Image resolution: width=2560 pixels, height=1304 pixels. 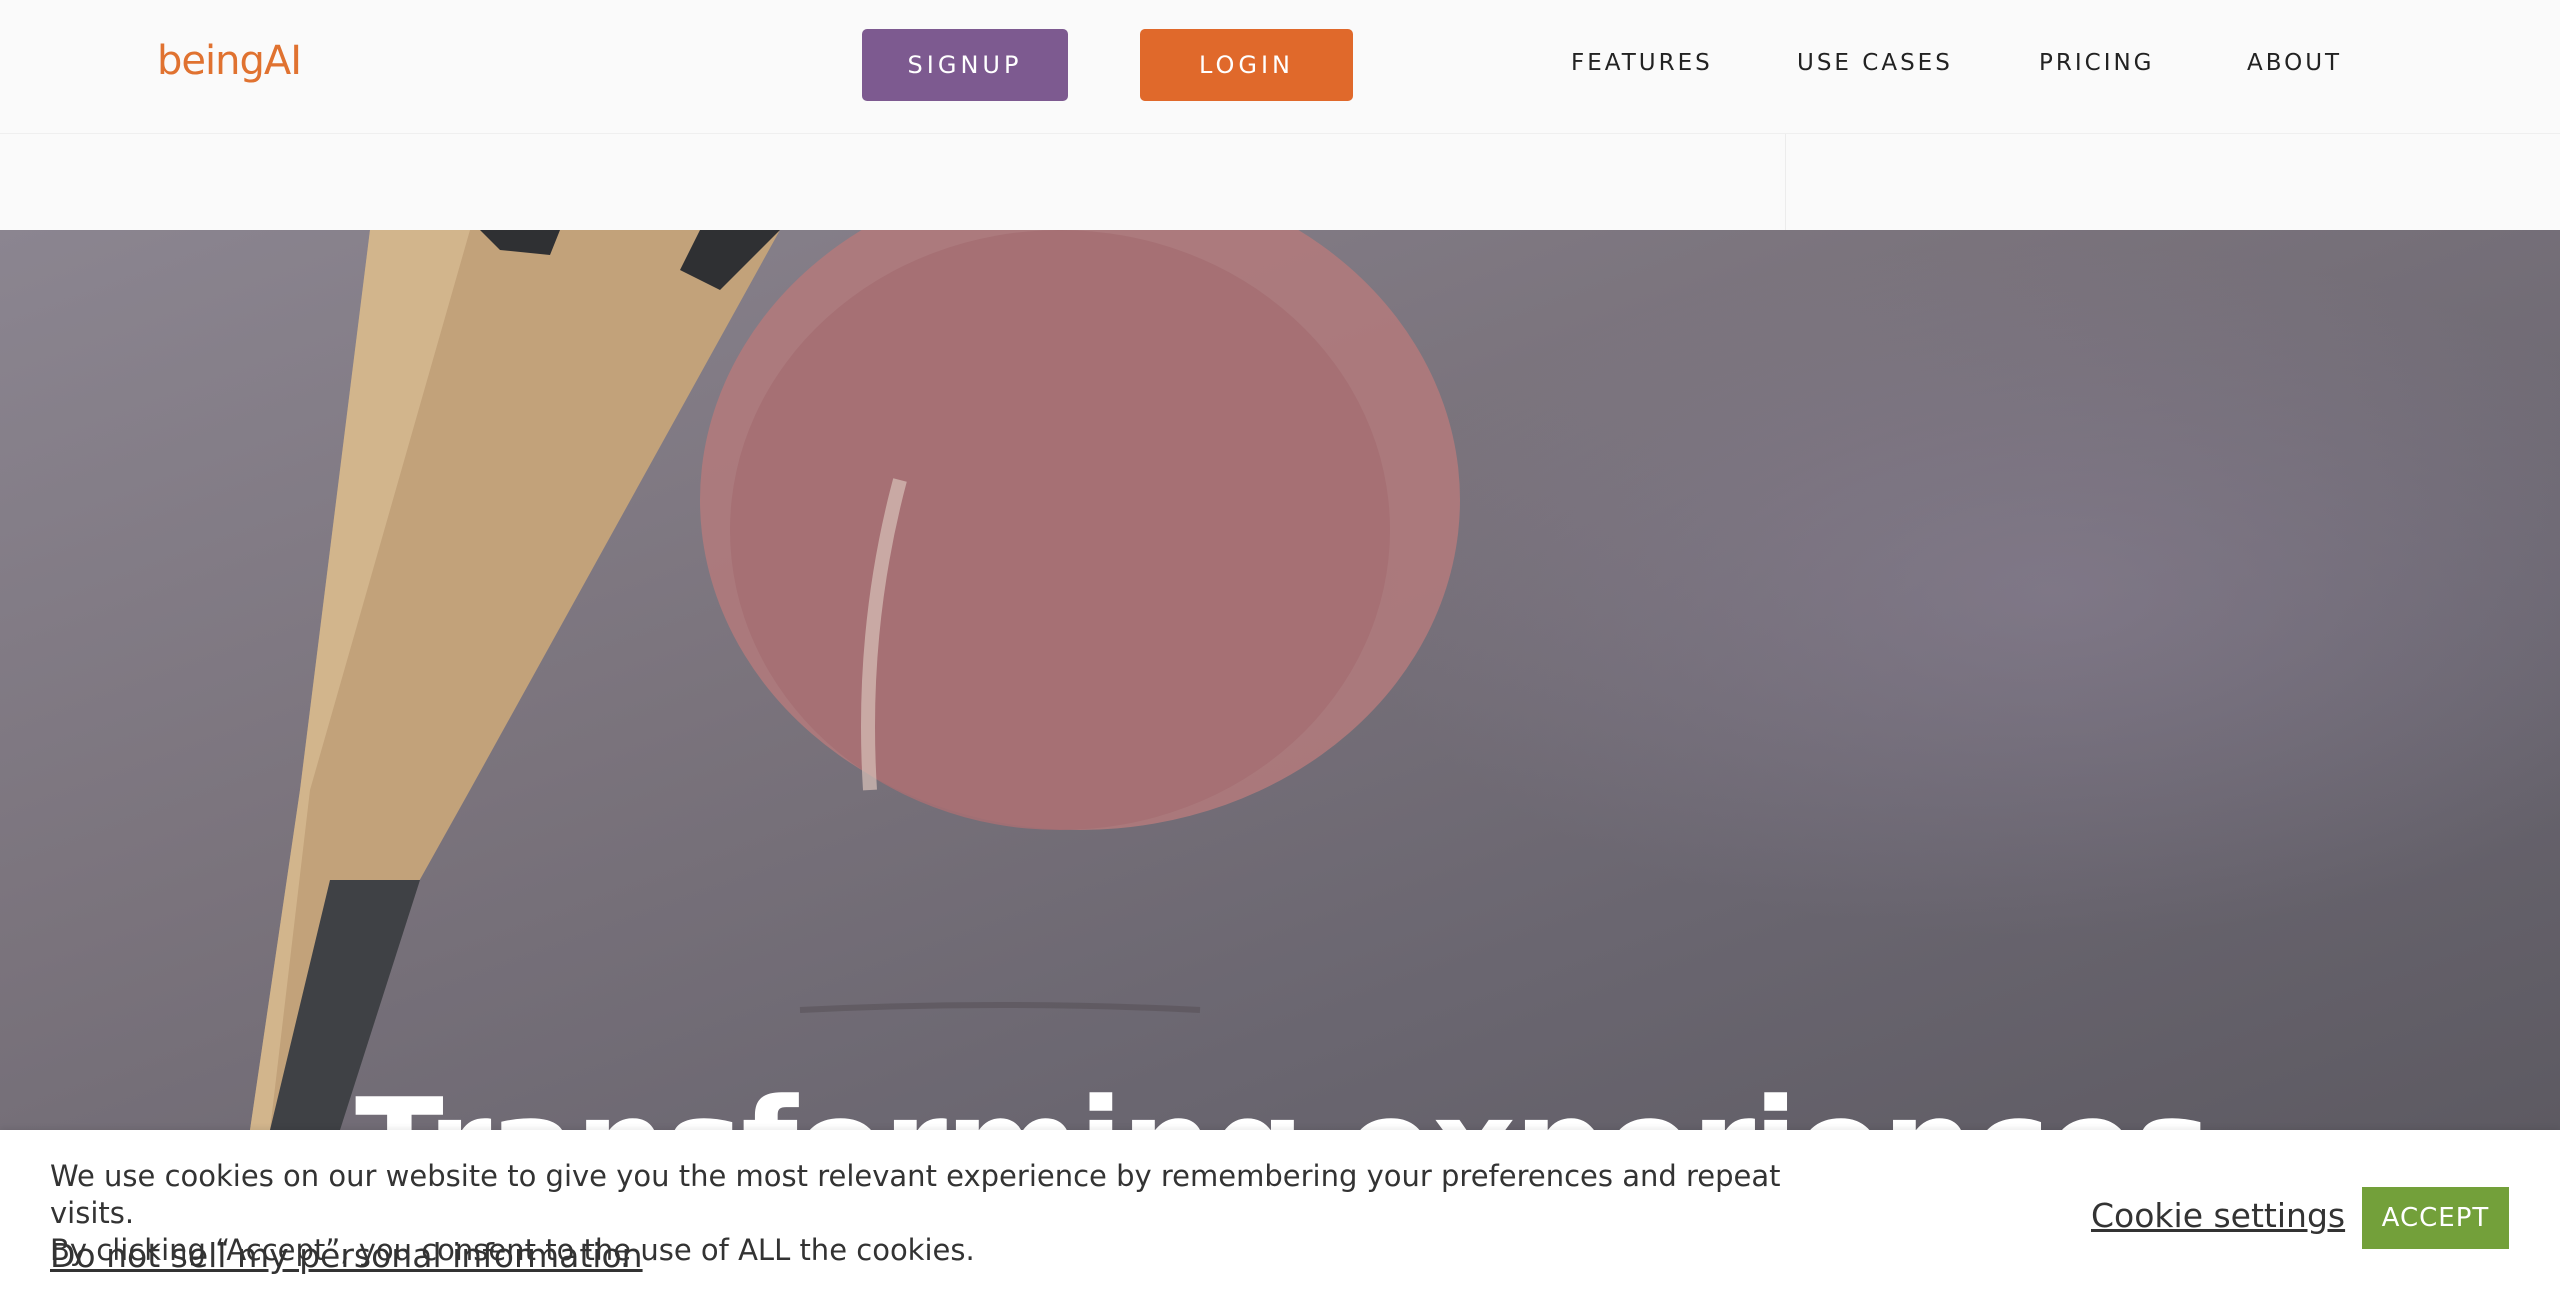 What do you see at coordinates (2218, 1215) in the screenshot?
I see `cookie-settings-link: Cookie settings` at bounding box center [2218, 1215].